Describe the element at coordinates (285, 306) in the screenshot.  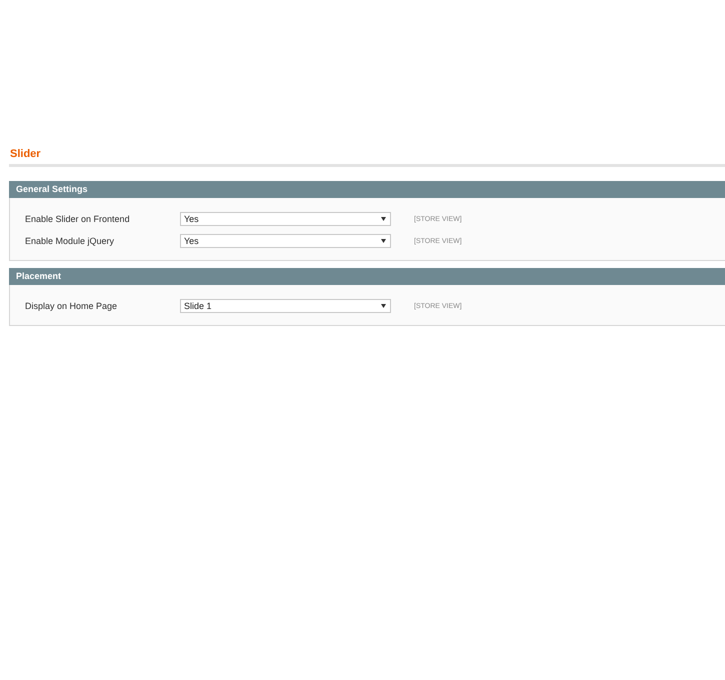
I see `dropdown: Slide 1` at that location.